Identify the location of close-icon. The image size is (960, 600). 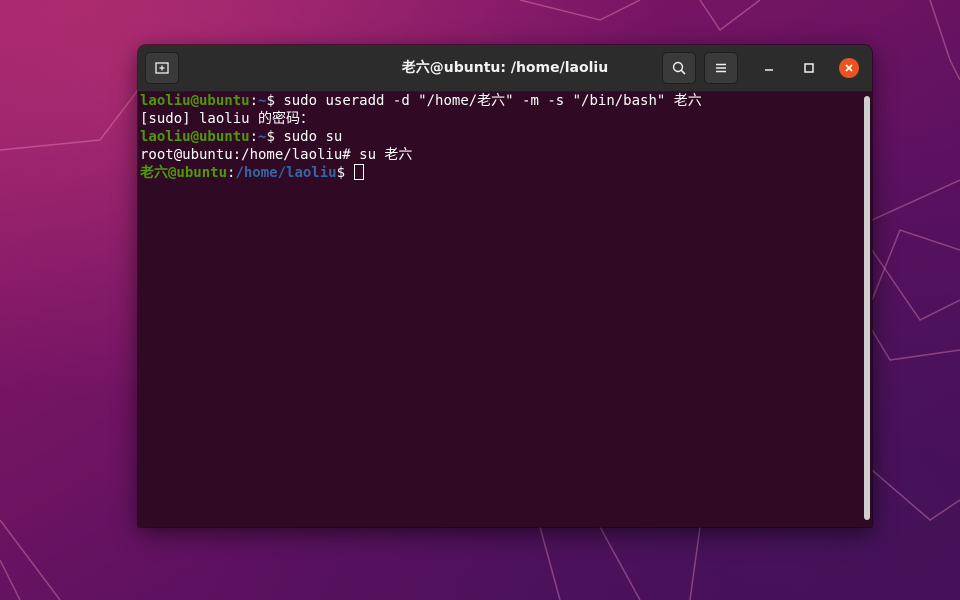
(849, 68).